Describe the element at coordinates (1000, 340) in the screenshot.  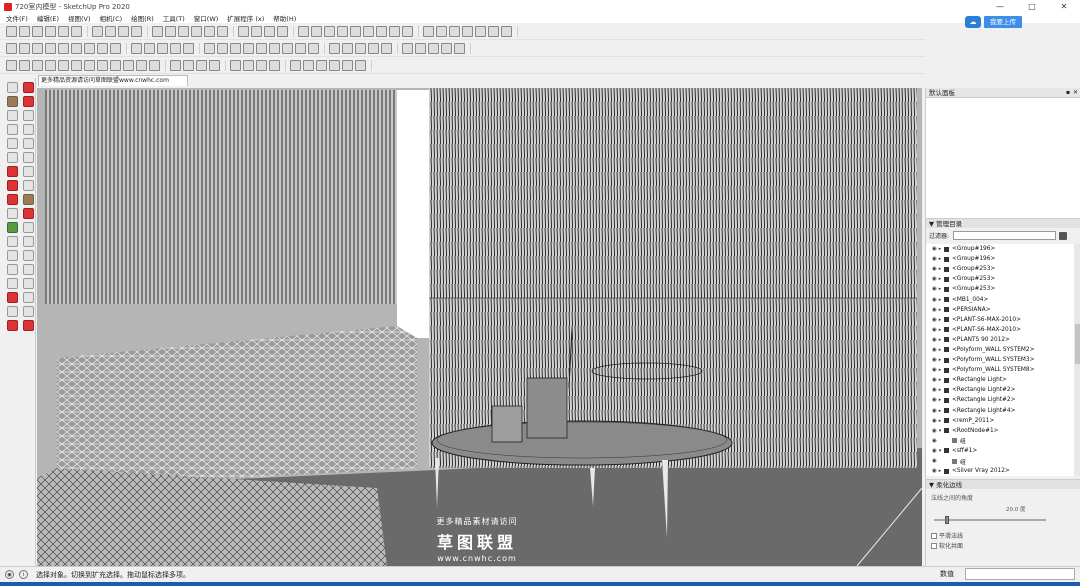
I see `list-item: ◉ ▸ <PLANTS 90 2012>` at that location.